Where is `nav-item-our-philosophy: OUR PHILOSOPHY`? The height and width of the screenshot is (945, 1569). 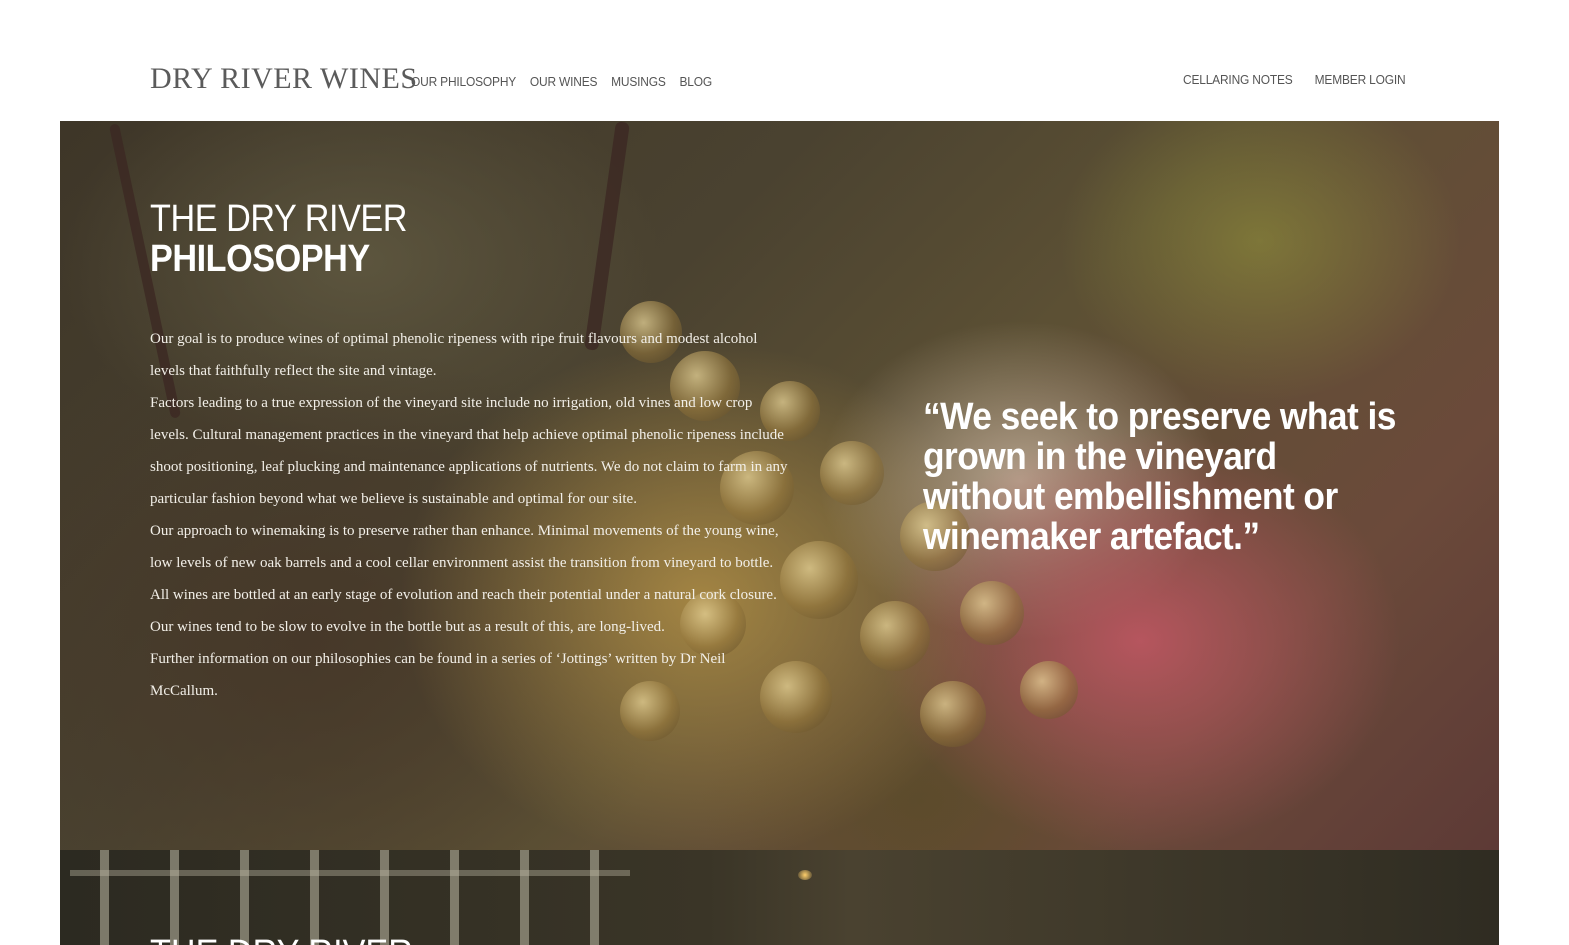
nav-item-our-philosophy: OUR PHILOSOPHY is located at coordinates (463, 81).